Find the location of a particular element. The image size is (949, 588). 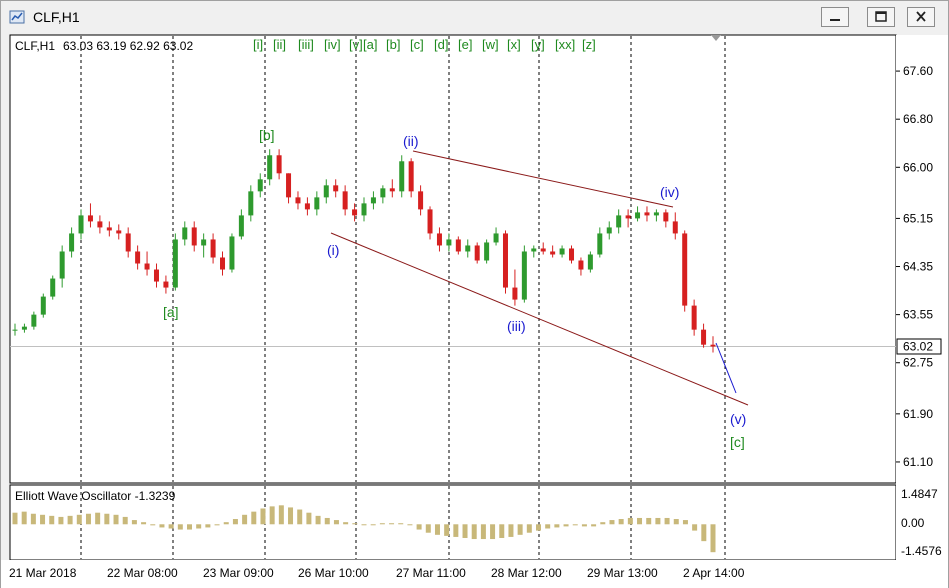

minimize-icon is located at coordinates (835, 20).